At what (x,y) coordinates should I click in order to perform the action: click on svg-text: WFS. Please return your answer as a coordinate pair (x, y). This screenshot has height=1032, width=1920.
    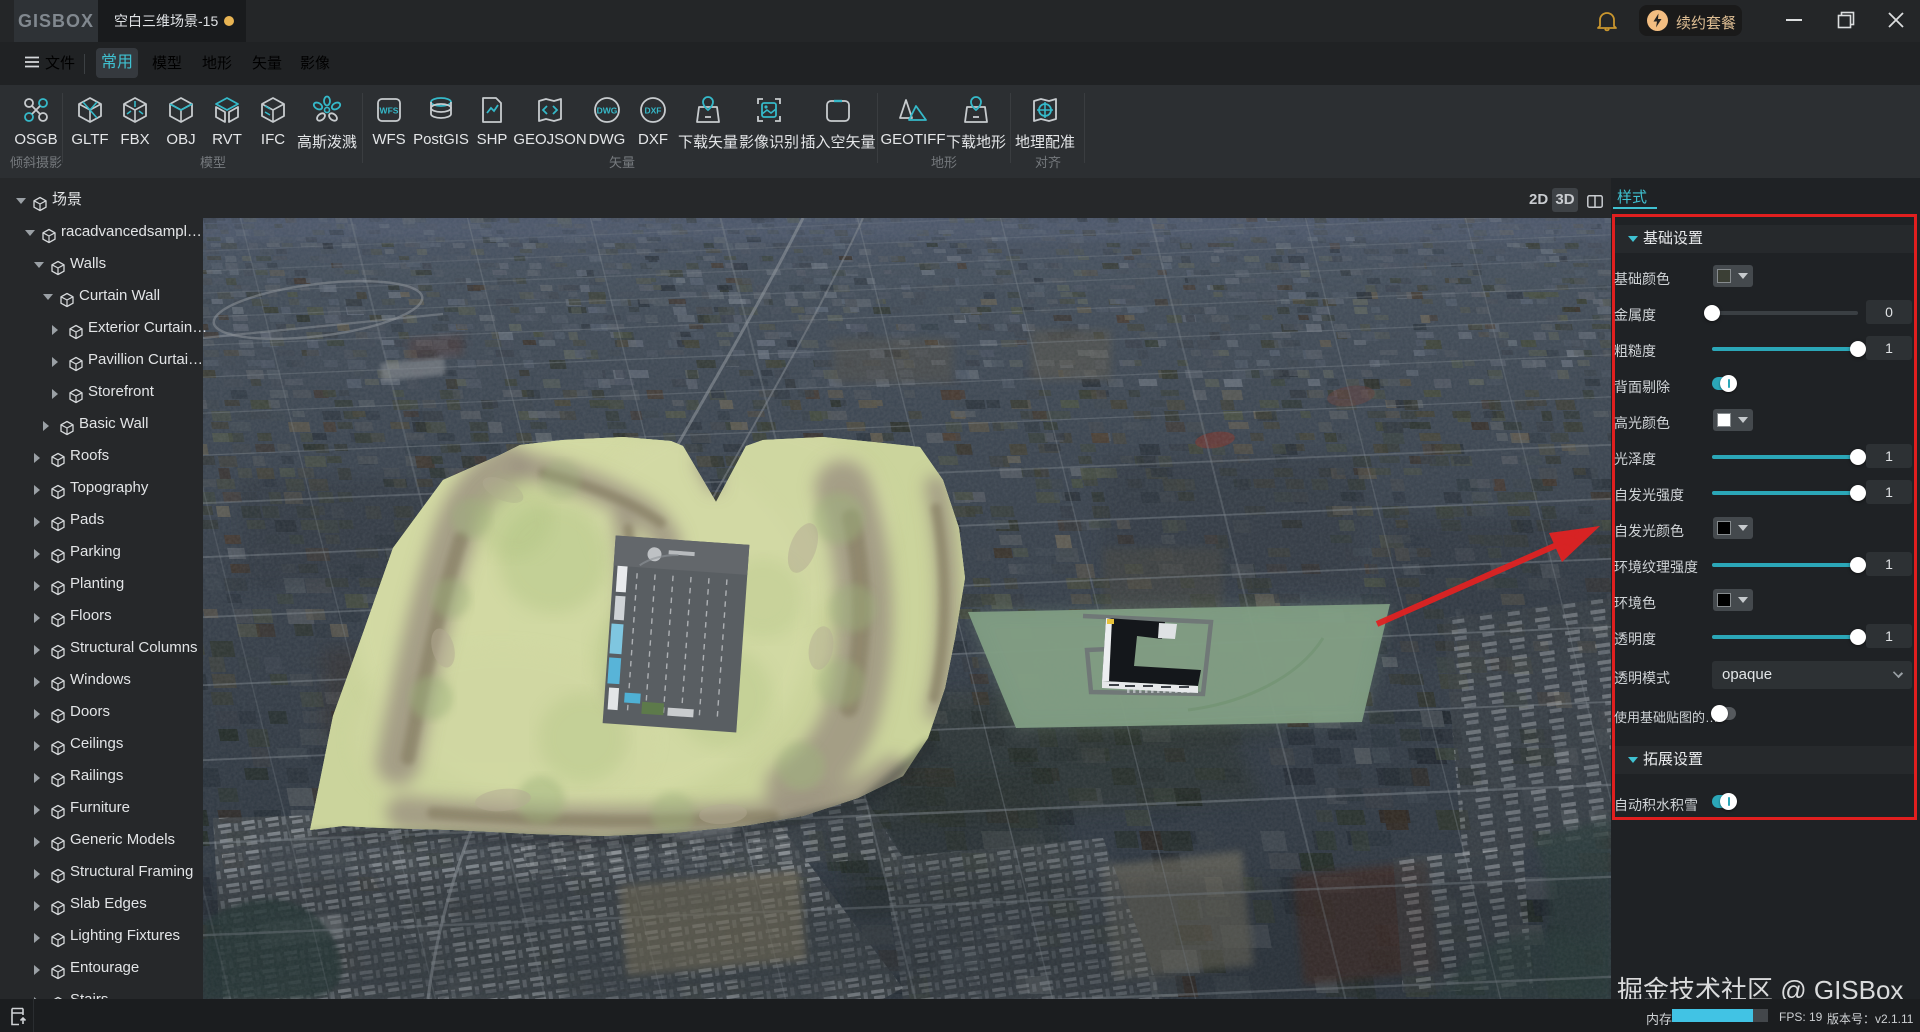
    Looking at the image, I should click on (389, 111).